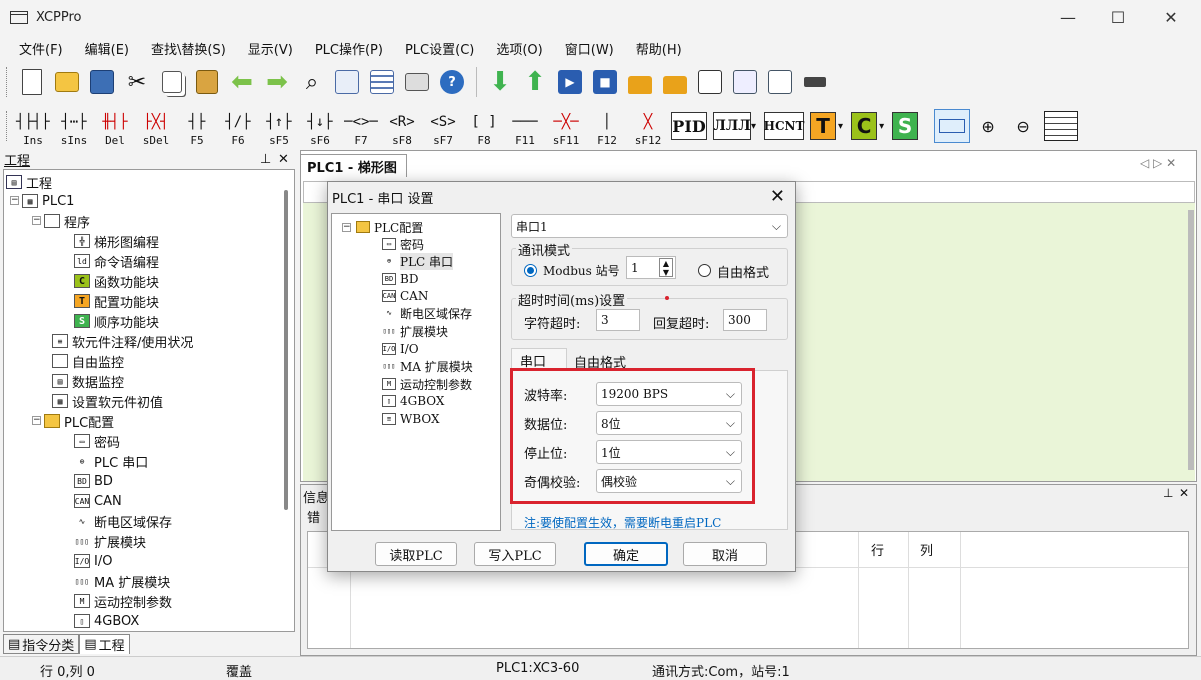 This screenshot has height=680, width=1201. I want to click on stop-button: ■, so click(605, 82).